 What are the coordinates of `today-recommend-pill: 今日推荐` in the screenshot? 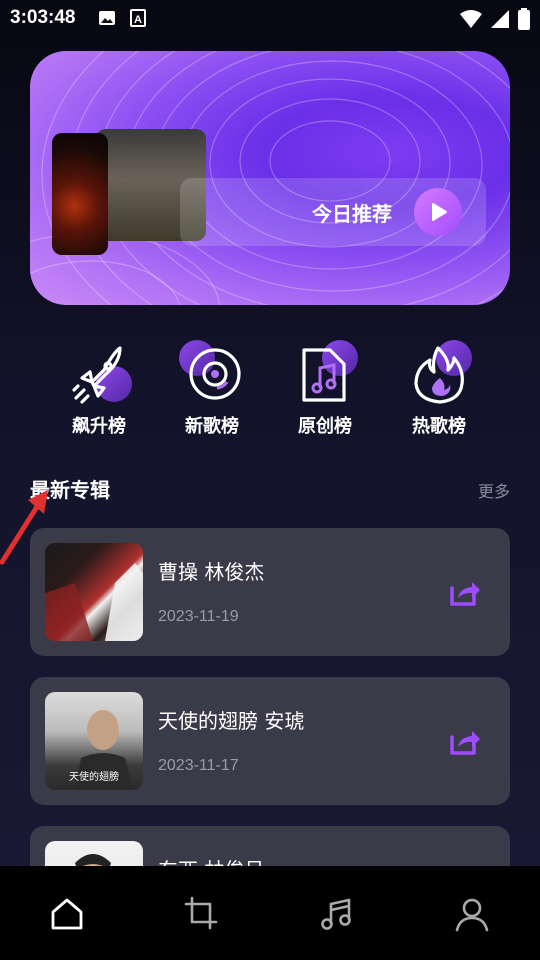 It's located at (333, 212).